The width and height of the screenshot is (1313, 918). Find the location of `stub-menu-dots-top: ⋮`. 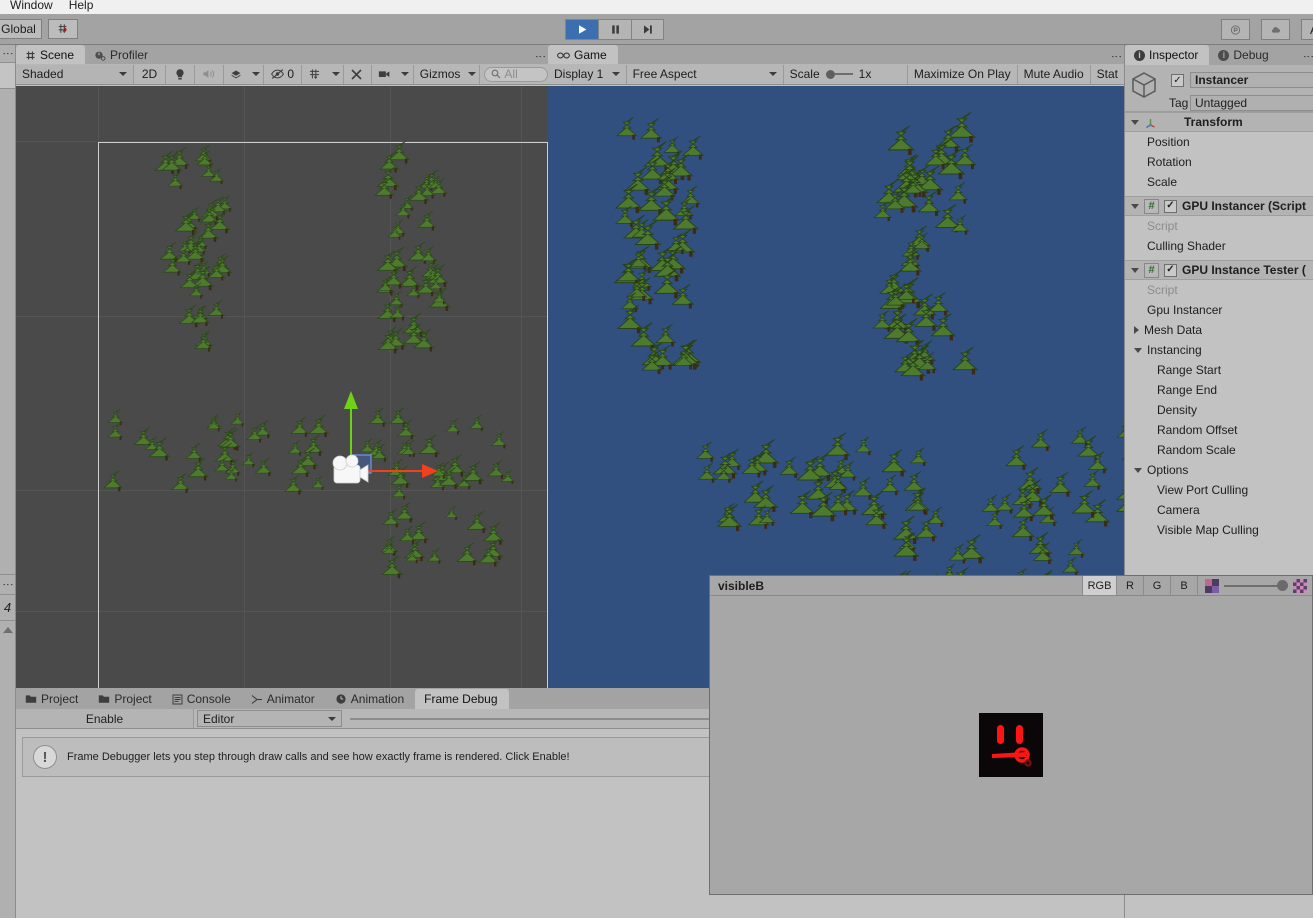

stub-menu-dots-top: ⋮ is located at coordinates (7, 54).